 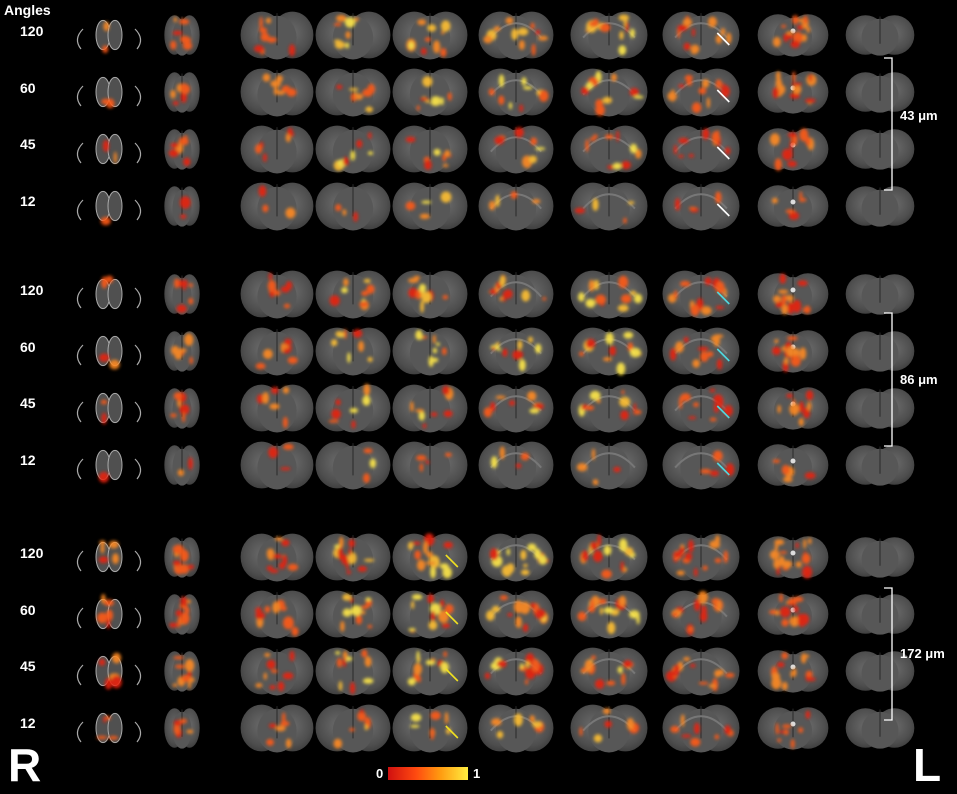 What do you see at coordinates (927, 765) in the screenshot?
I see `orientation-left-label: L` at bounding box center [927, 765].